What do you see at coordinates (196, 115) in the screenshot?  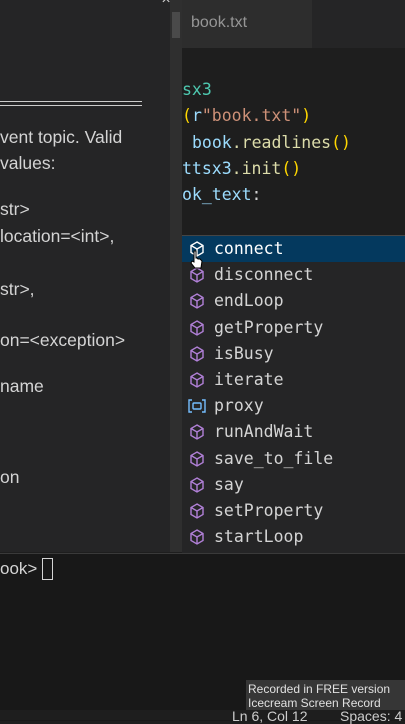 I see `code-token: r` at bounding box center [196, 115].